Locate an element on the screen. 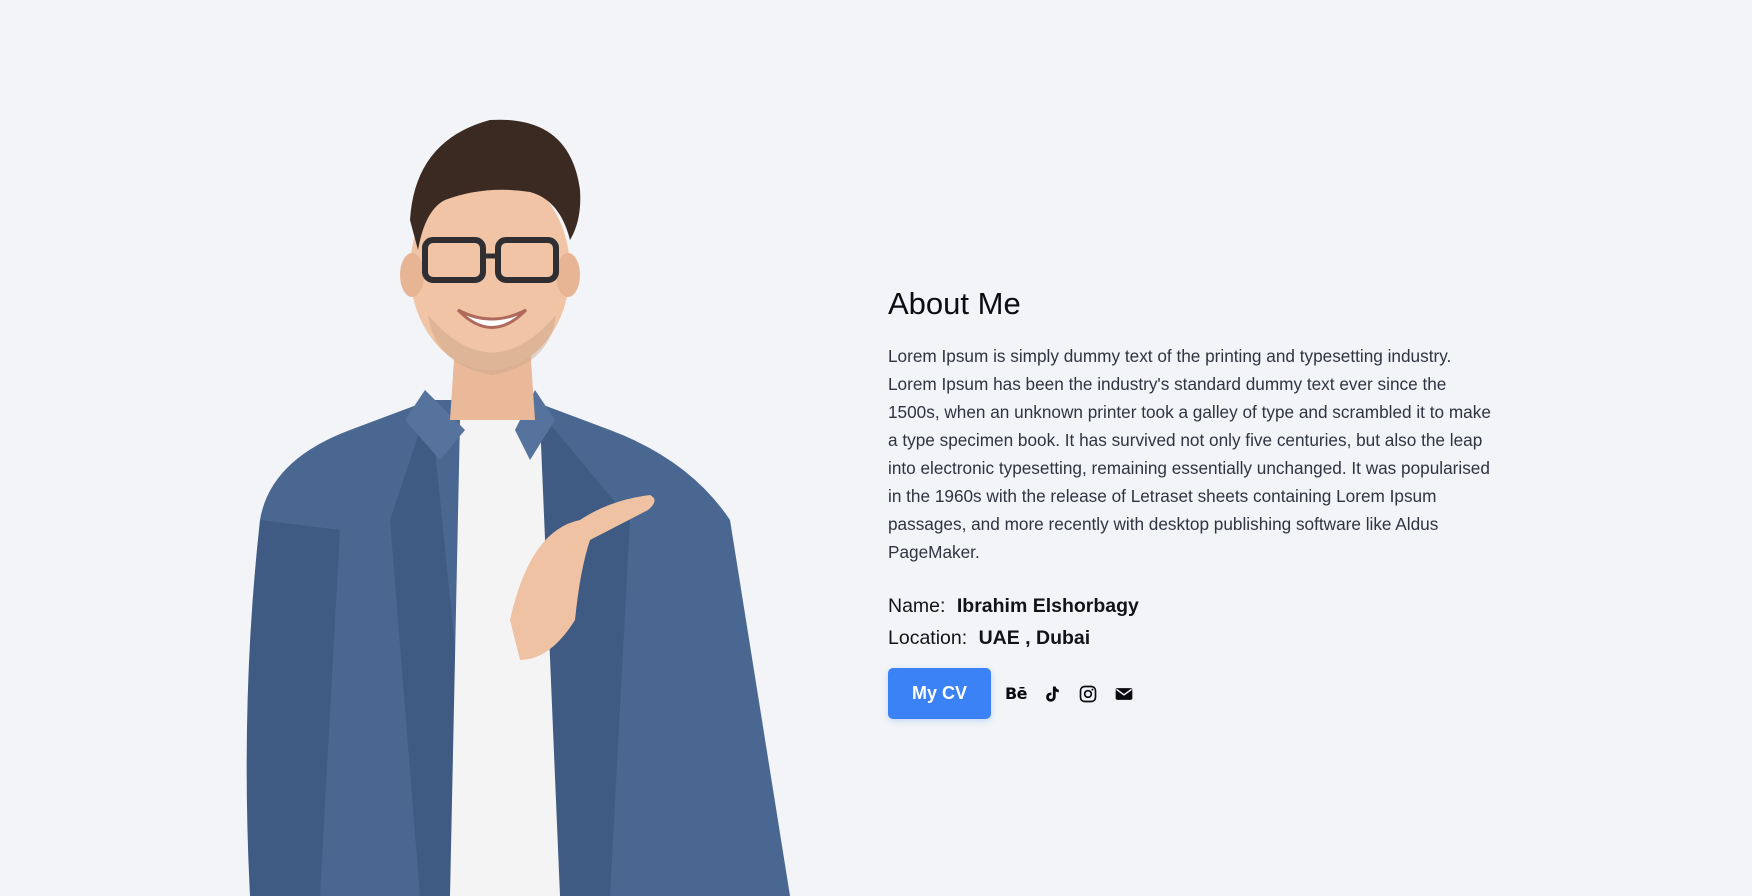 This screenshot has height=896, width=1752. my-cv-button: My CV is located at coordinates (939, 693).